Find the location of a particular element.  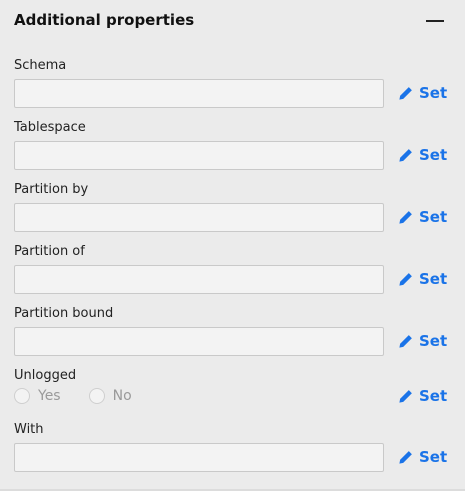

partition-of-label: Partition of is located at coordinates (49, 251).